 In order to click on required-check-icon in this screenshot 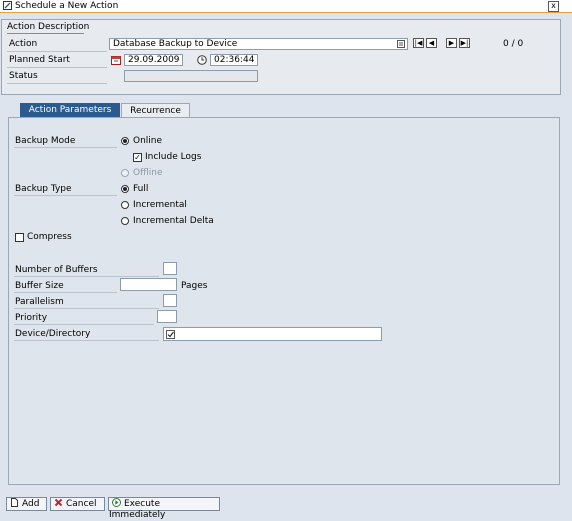, I will do `click(170, 334)`.